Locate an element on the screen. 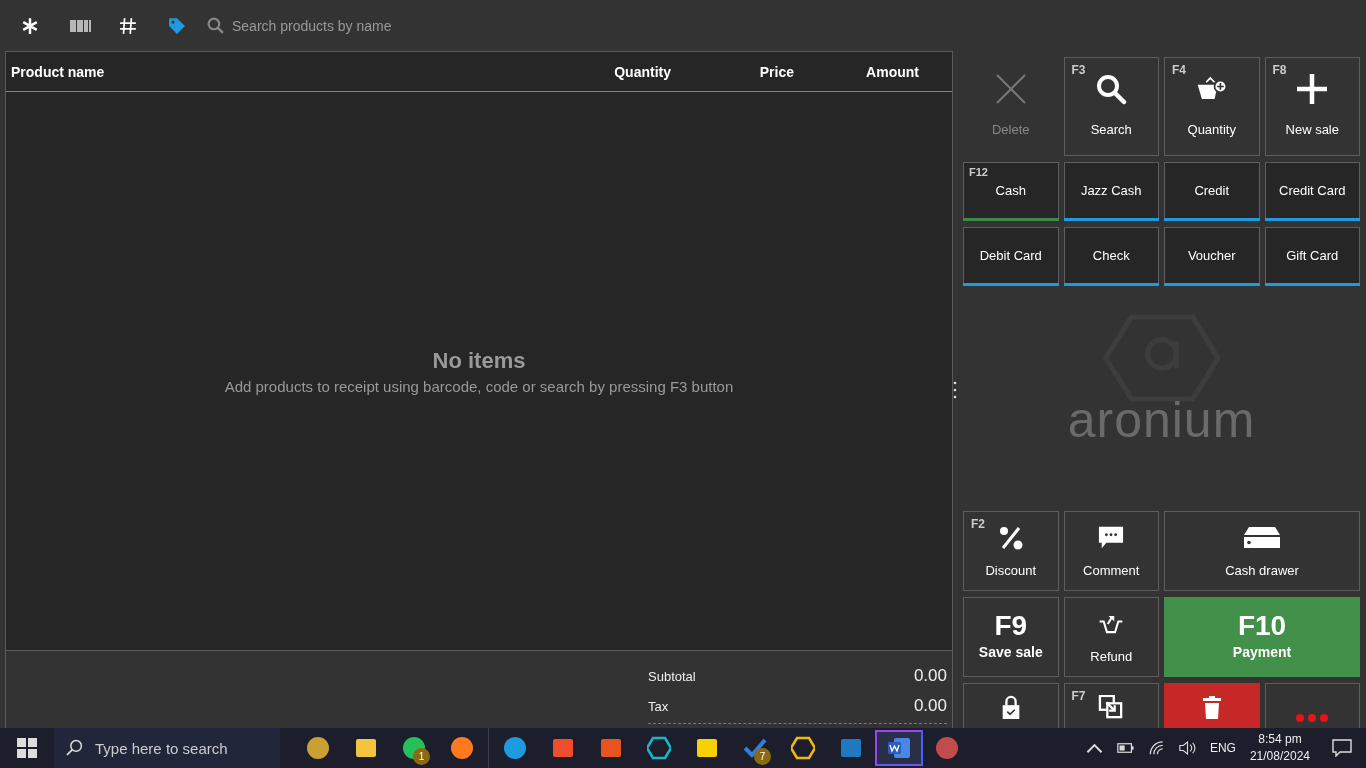 The height and width of the screenshot is (768, 1366). taskbar-search-field: Type here to search is located at coordinates (167, 748).